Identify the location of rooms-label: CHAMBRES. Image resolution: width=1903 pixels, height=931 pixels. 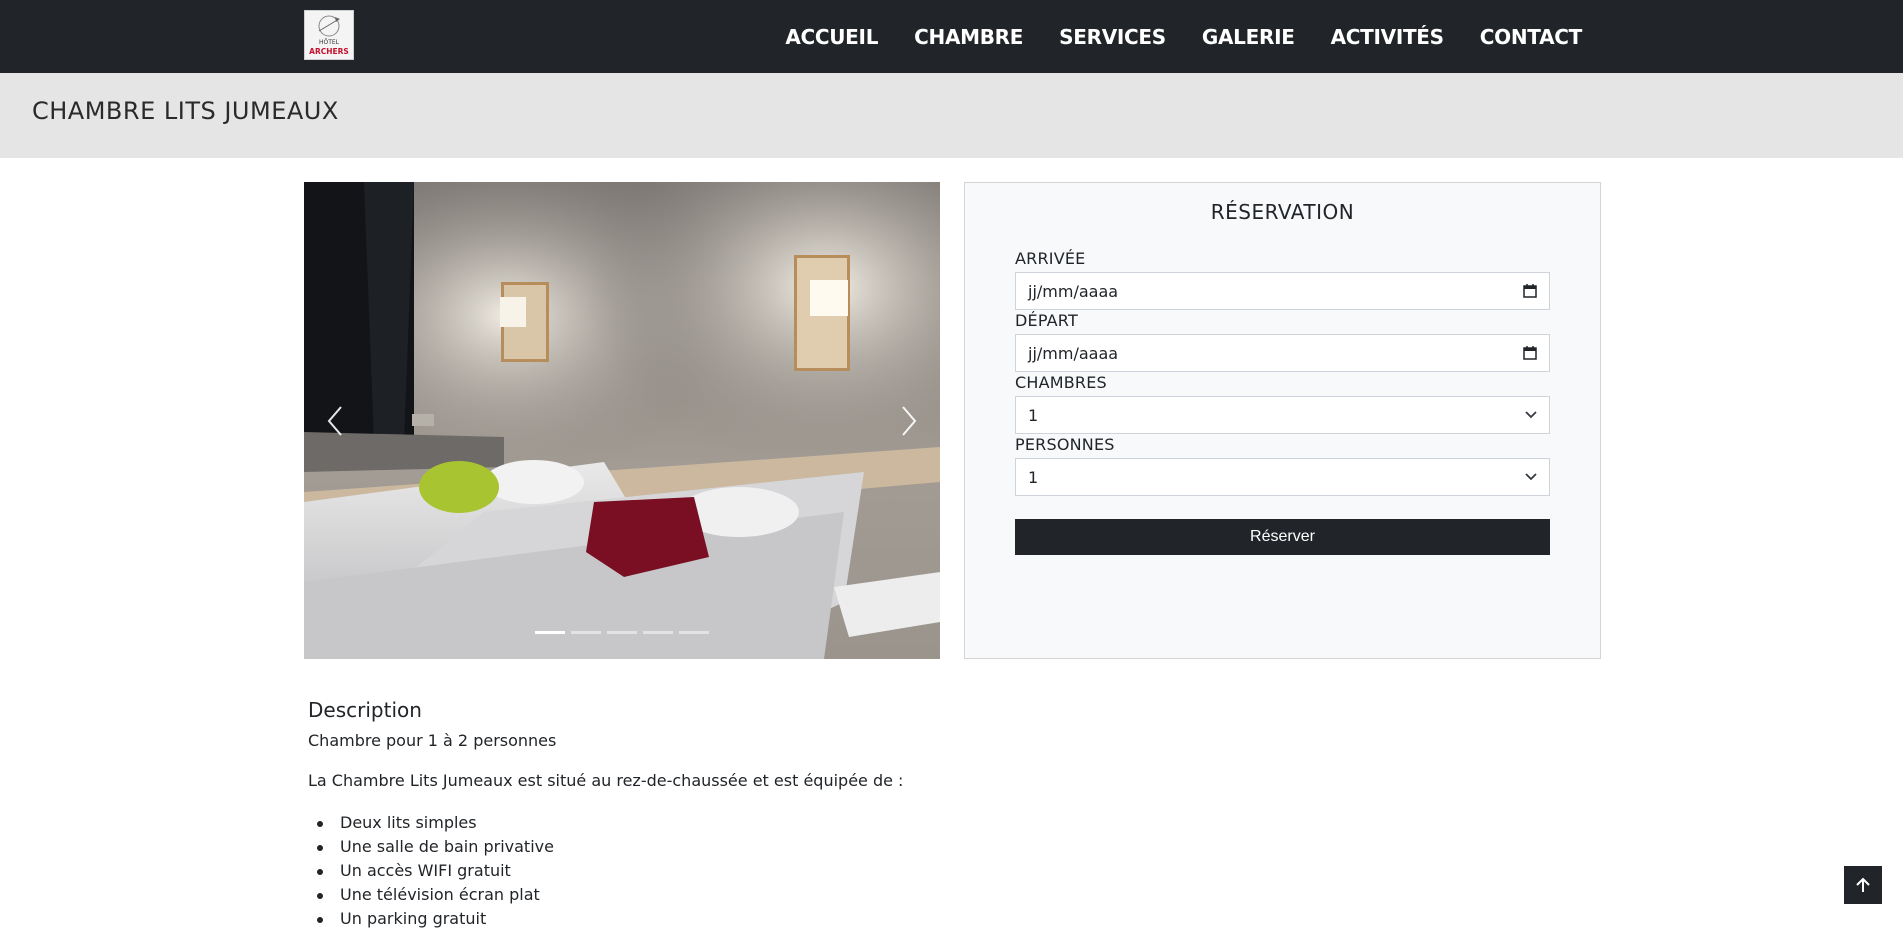
(1061, 382).